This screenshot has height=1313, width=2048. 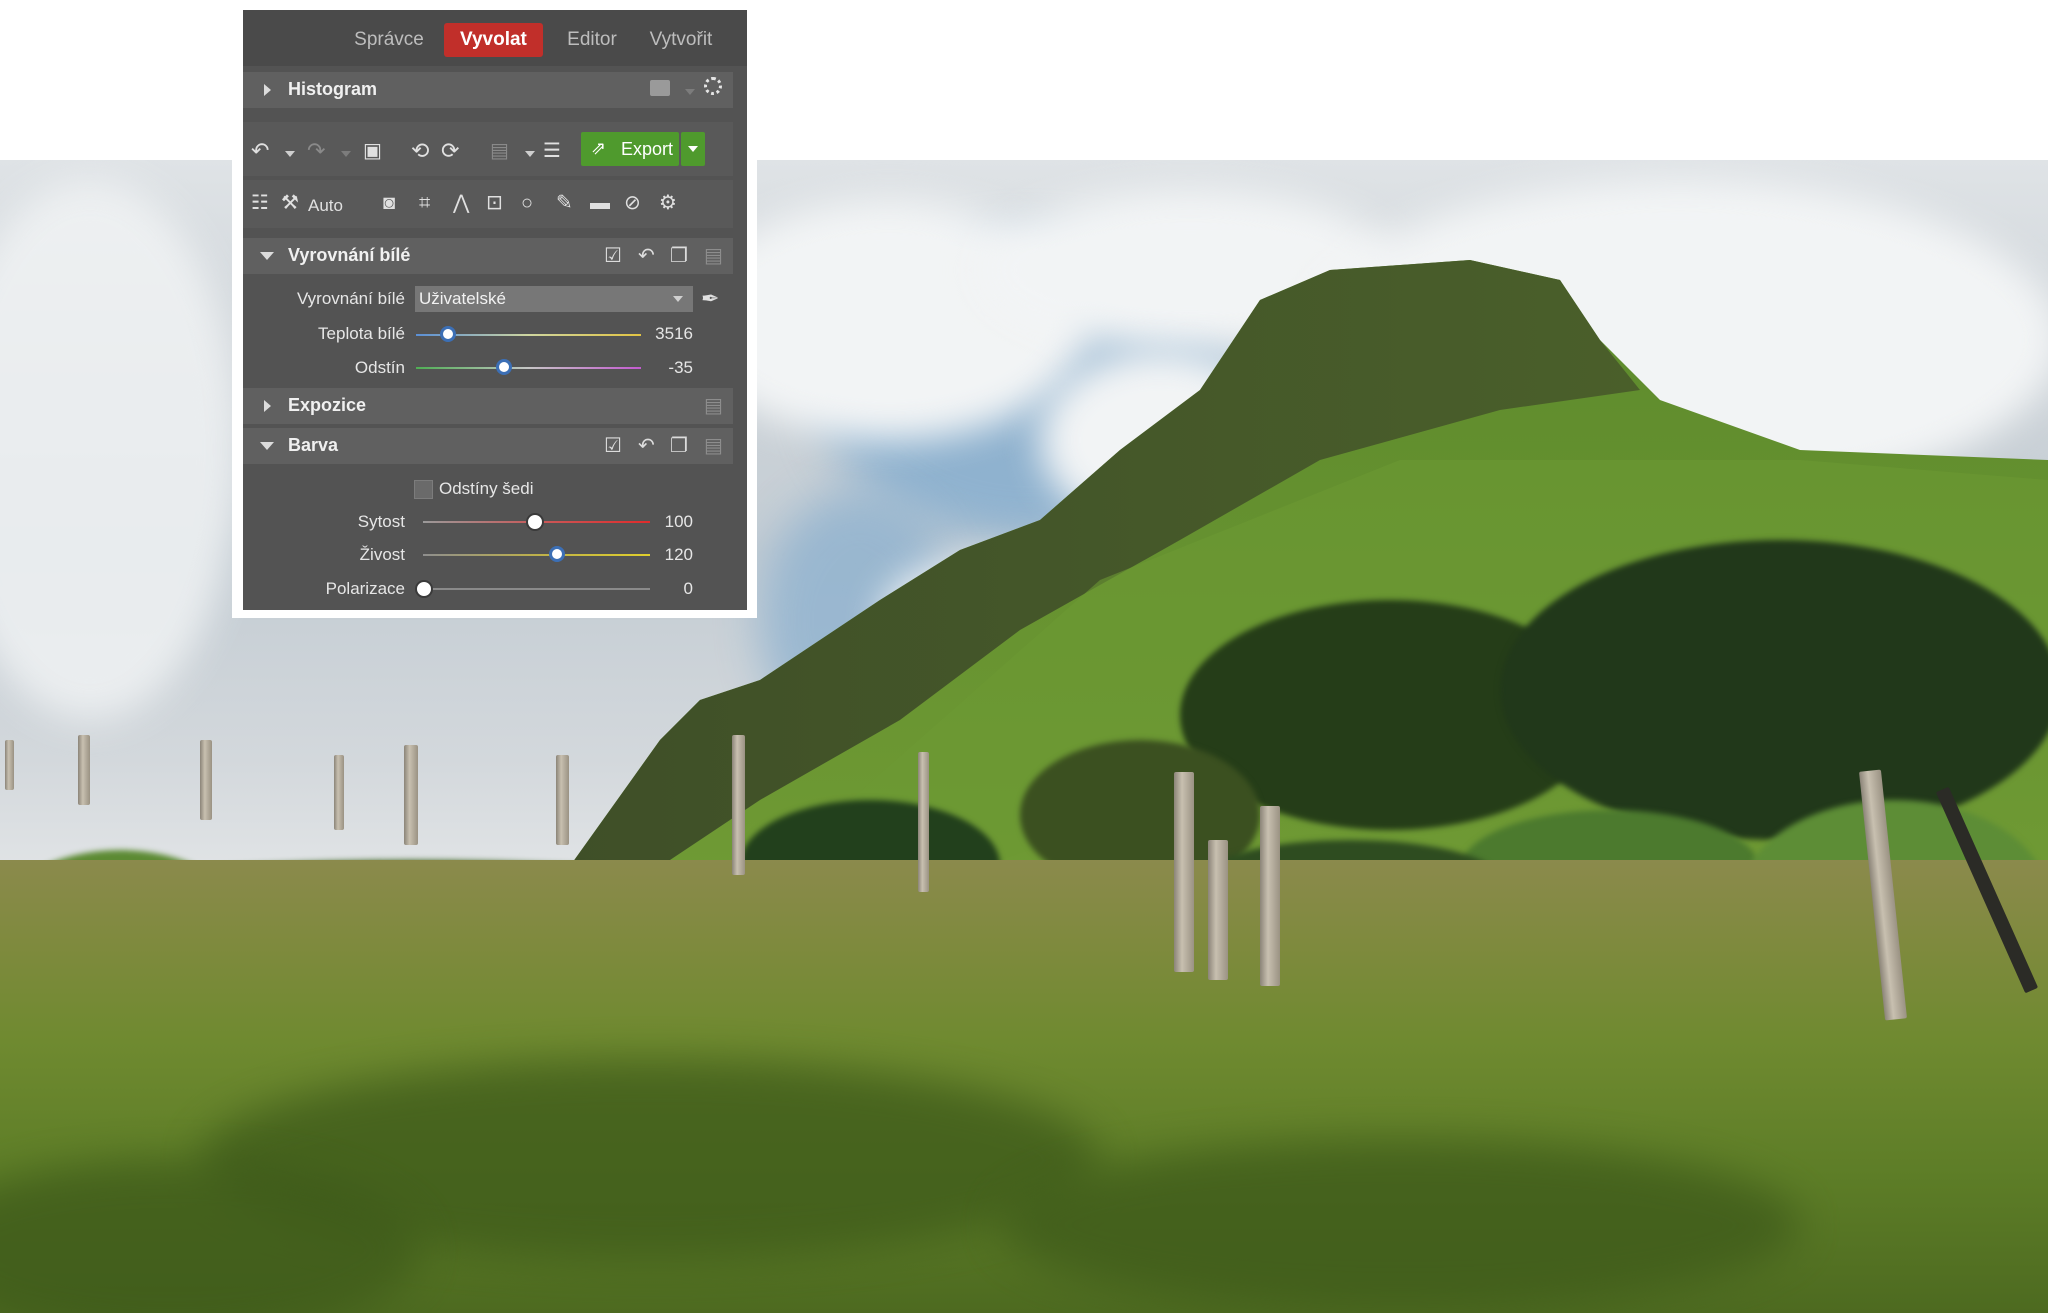 What do you see at coordinates (663, 589) in the screenshot?
I see `polarization-value: 0` at bounding box center [663, 589].